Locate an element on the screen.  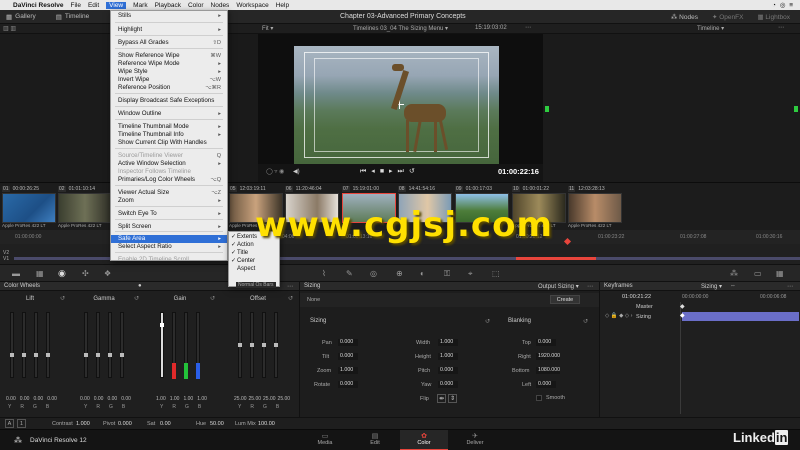
tracker-icon: ⊕ is located at coordinates (399, 273).